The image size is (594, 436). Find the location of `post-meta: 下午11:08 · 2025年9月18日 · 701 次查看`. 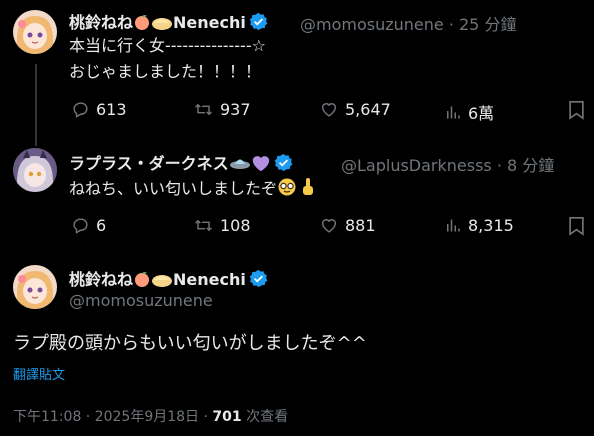

post-meta: 下午11:08 · 2025年9月18日 · 701 次查看 is located at coordinates (150, 416).